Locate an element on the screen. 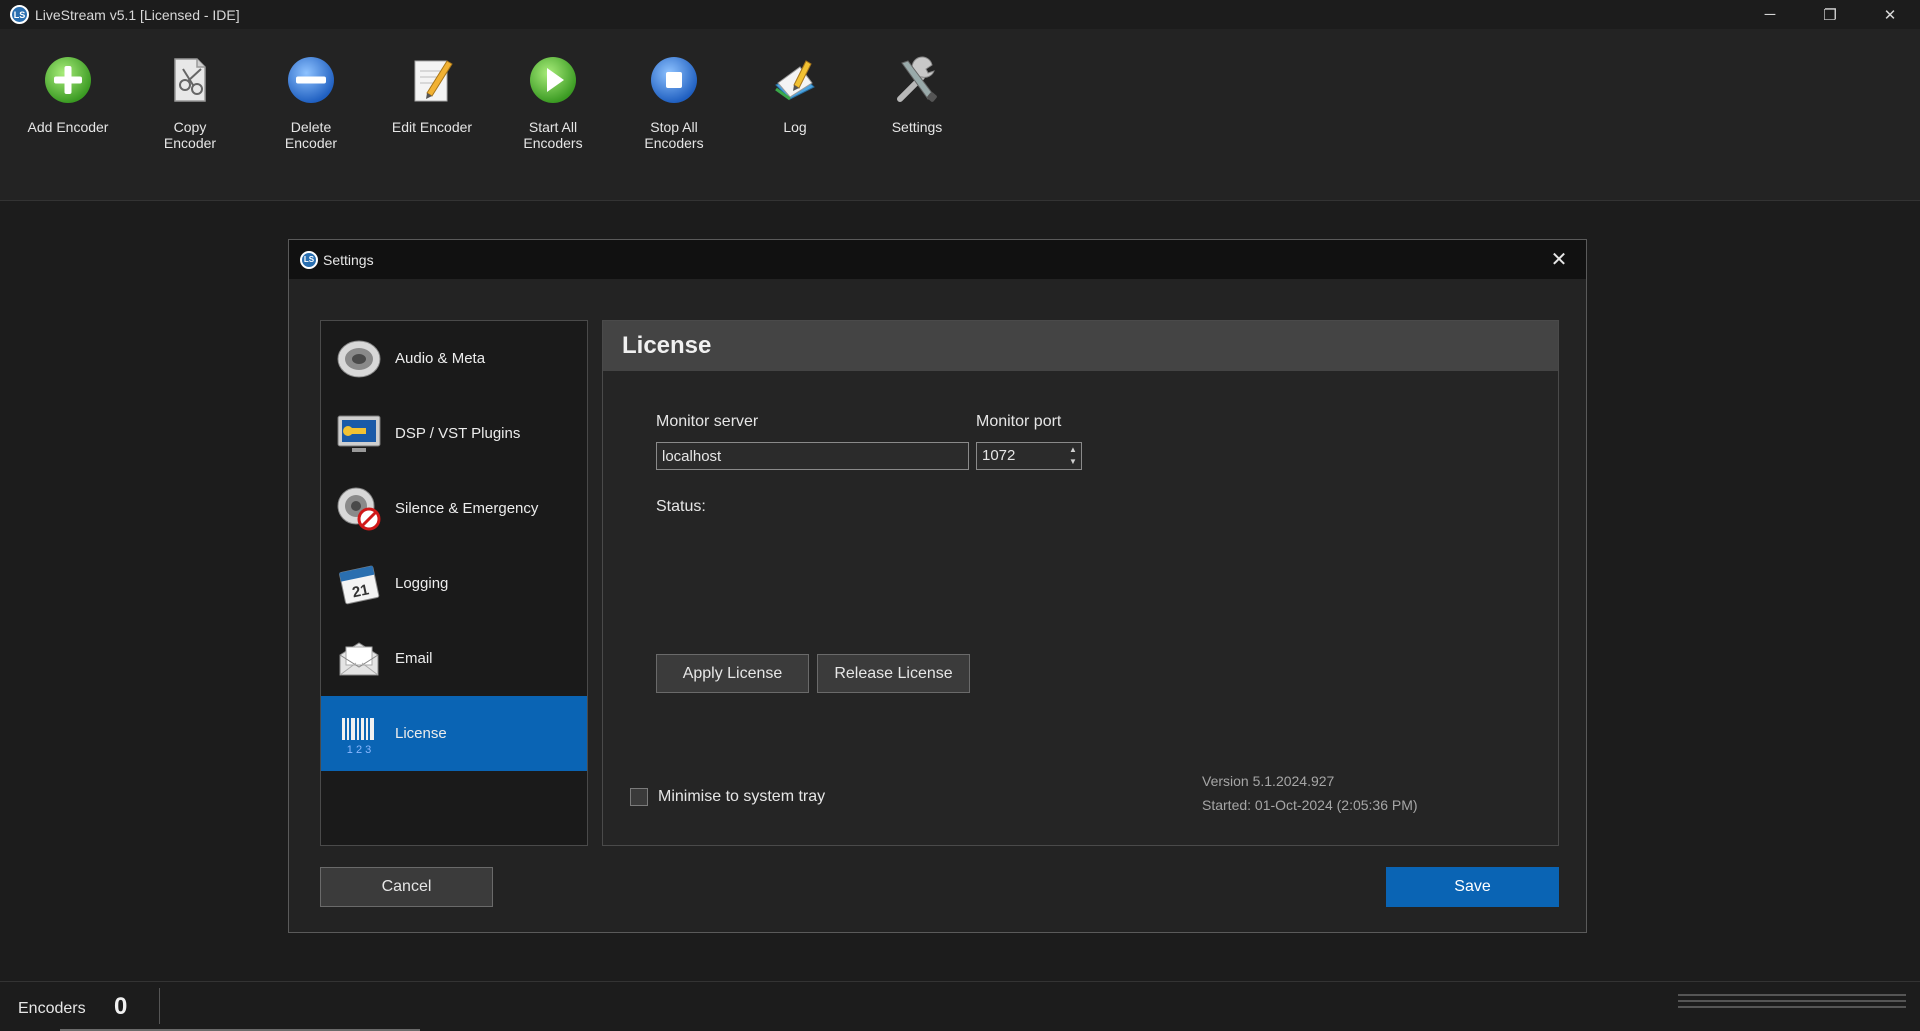  monitor-port-value: 1072 is located at coordinates (999, 455).